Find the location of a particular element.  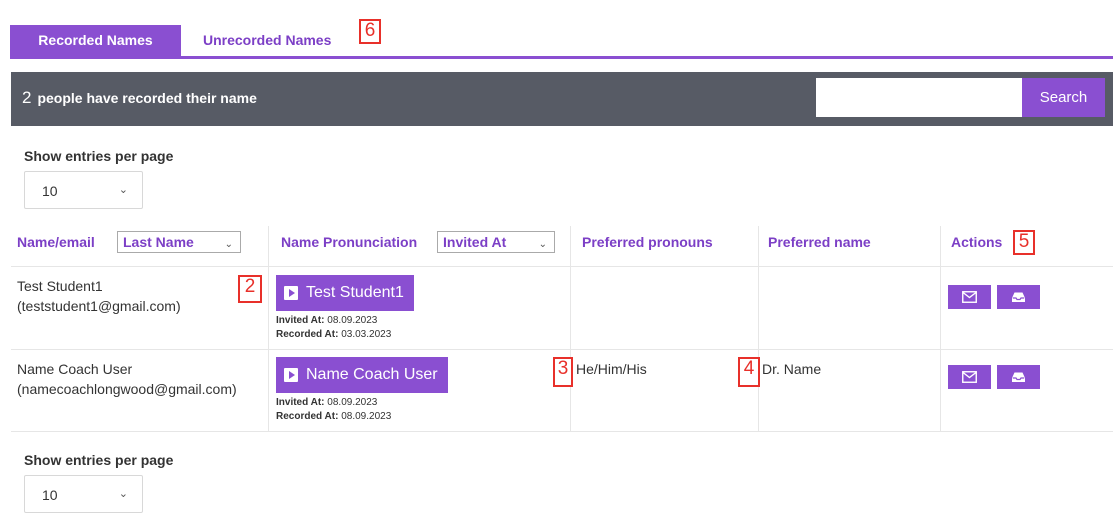

results-header: 2 people have recorded their name Search is located at coordinates (562, 99).